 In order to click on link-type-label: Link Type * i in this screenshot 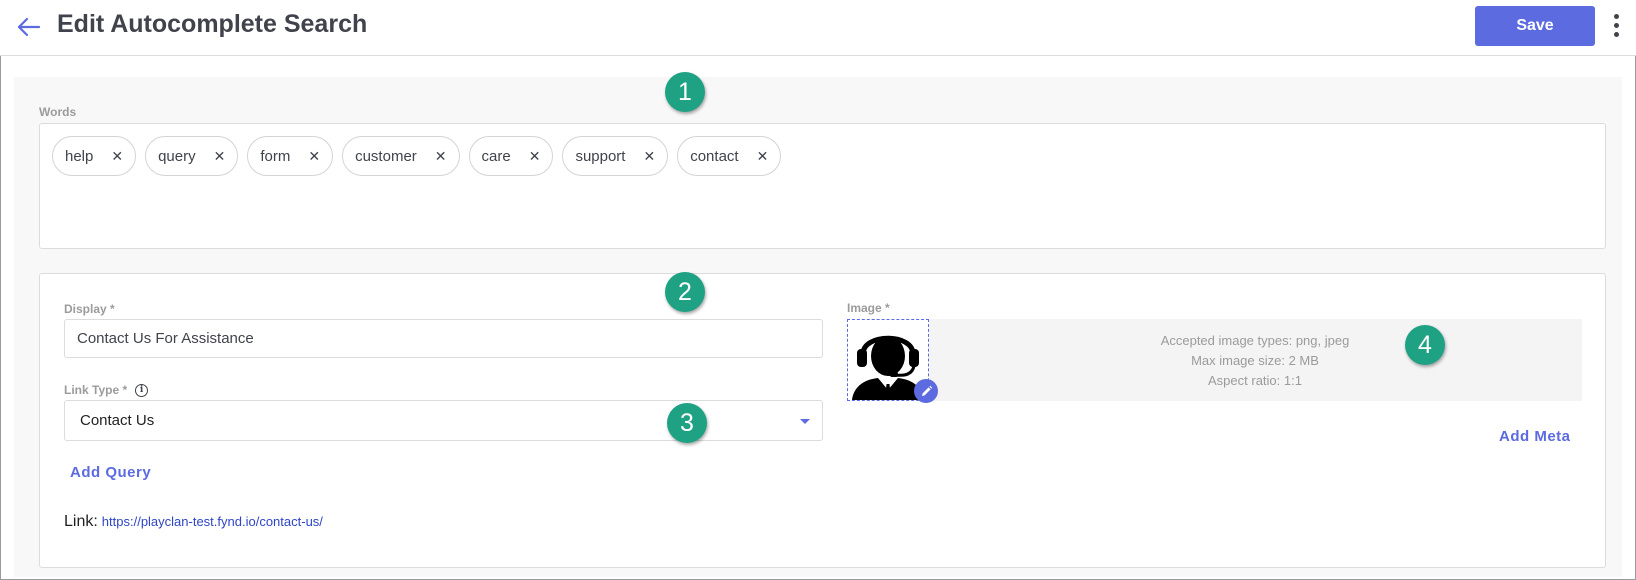, I will do `click(106, 390)`.